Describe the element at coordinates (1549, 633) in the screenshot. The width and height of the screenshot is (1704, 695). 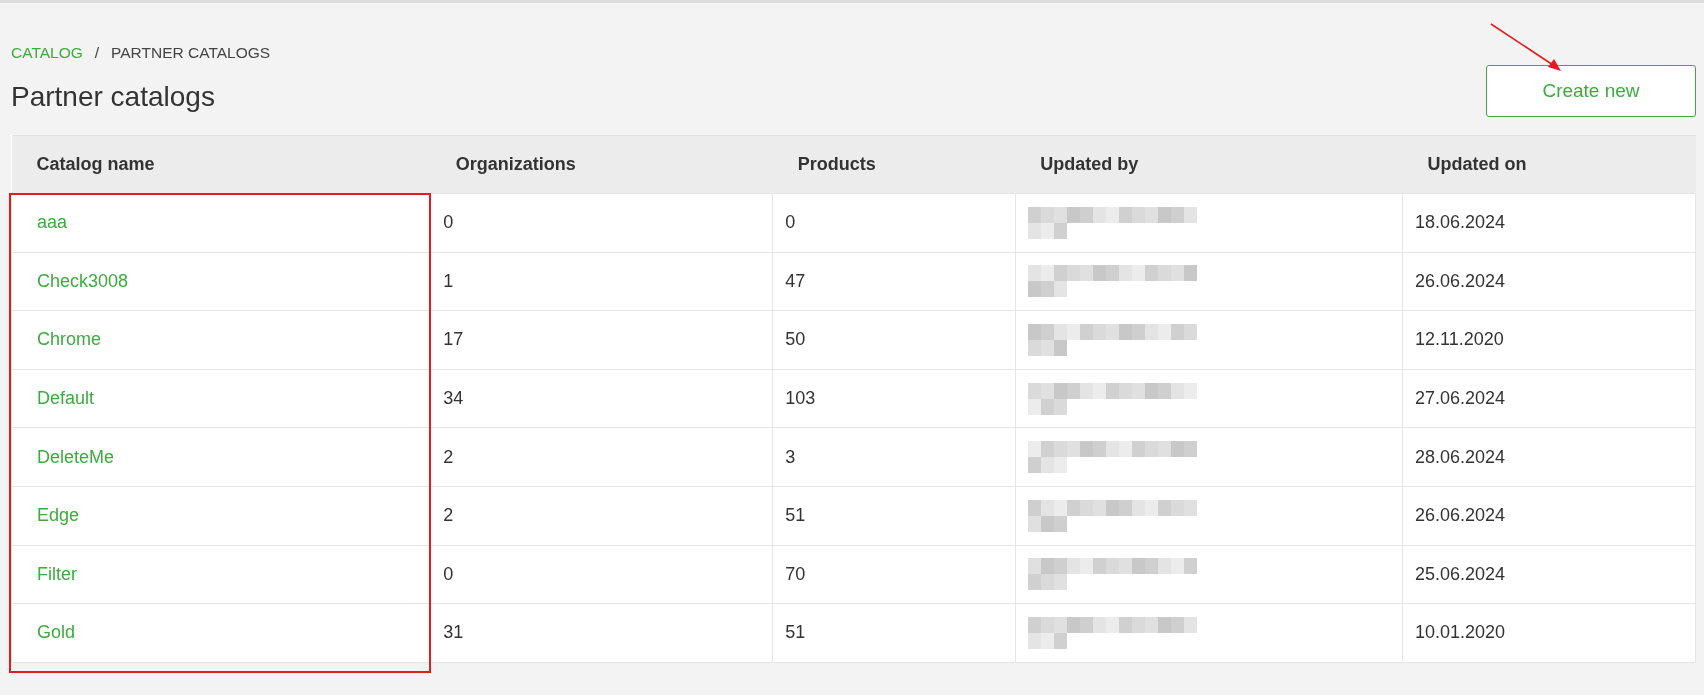
I see `table-cell: 10.01.2020` at that location.